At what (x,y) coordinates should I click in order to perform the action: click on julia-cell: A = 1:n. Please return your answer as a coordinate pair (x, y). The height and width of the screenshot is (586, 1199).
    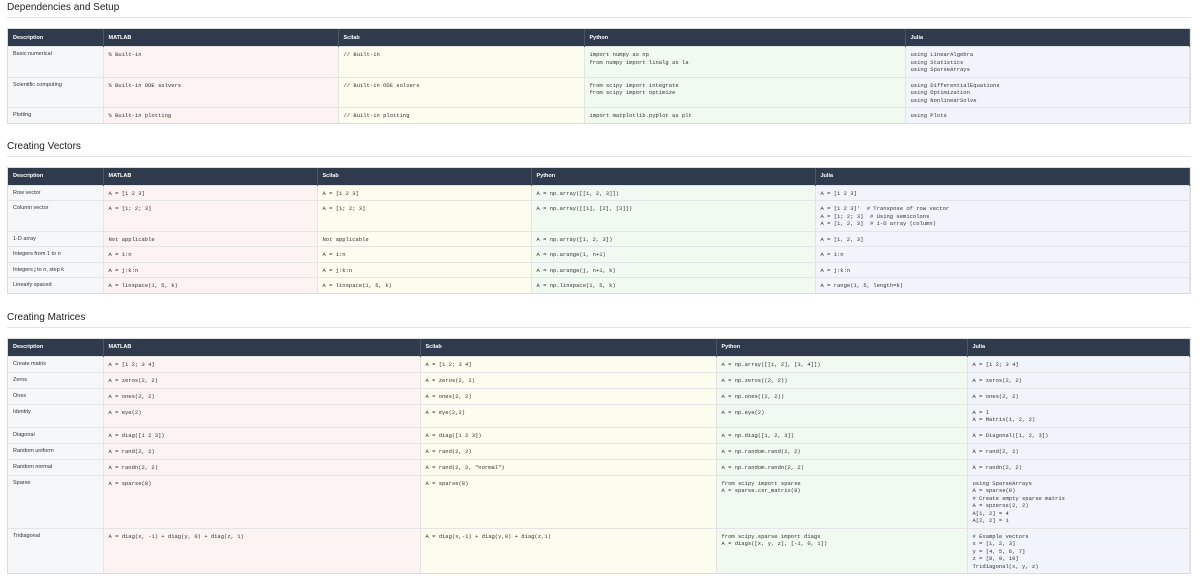
    Looking at the image, I should click on (1002, 254).